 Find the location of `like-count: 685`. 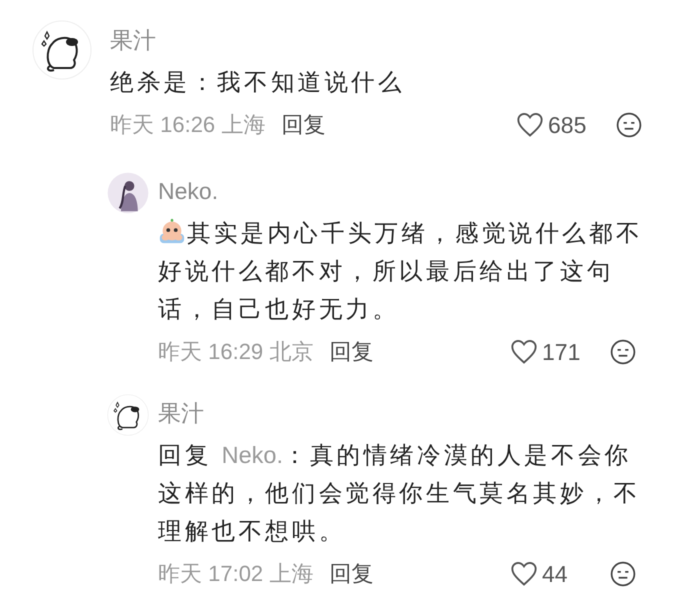

like-count: 685 is located at coordinates (568, 125).